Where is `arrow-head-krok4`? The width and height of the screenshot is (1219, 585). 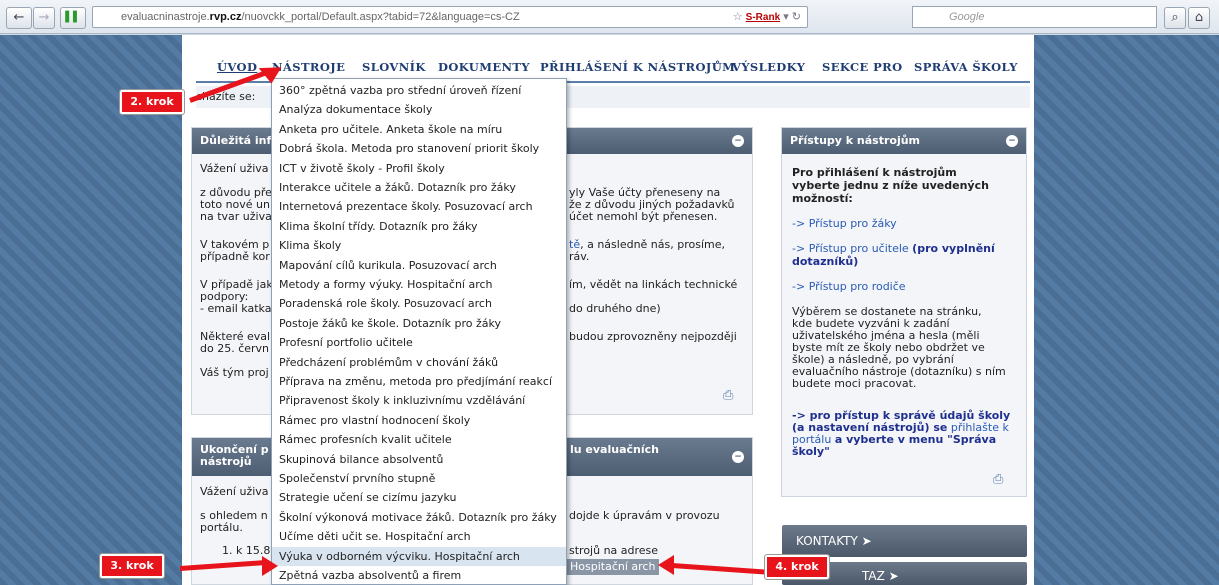 arrow-head-krok4 is located at coordinates (666, 565).